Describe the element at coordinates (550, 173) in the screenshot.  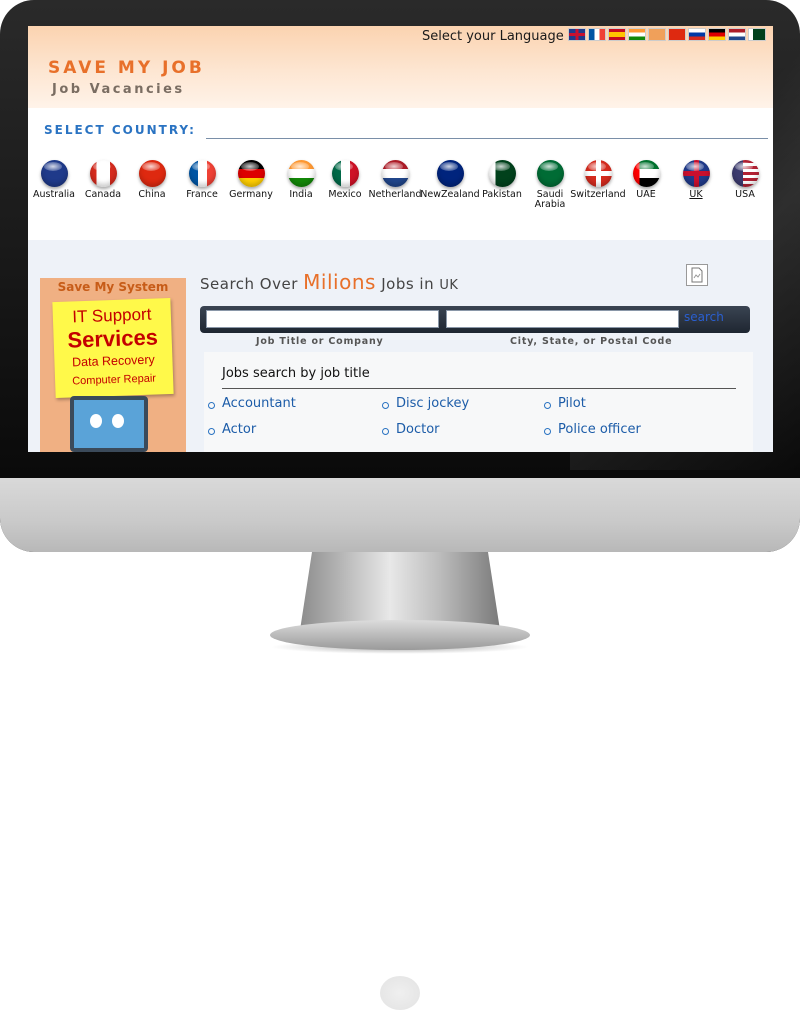
I see `saudi-arabia-flag-icon` at that location.